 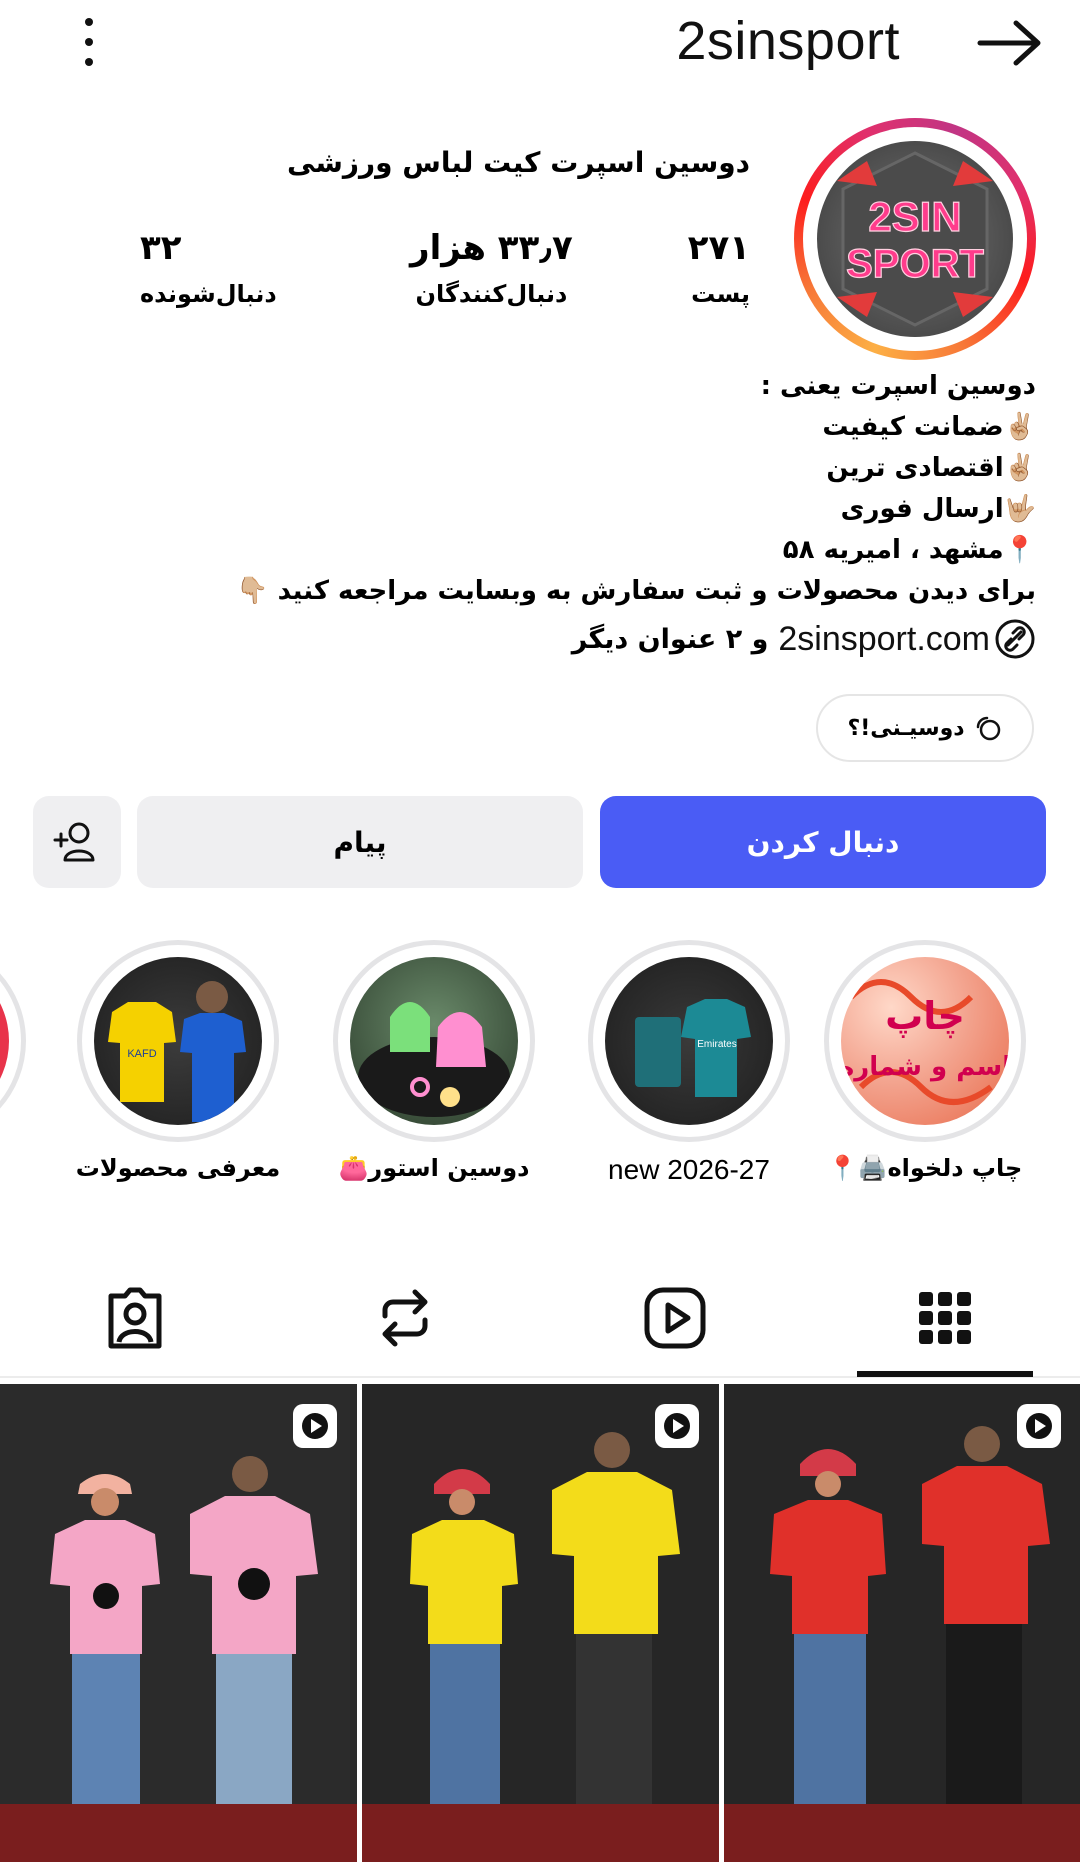 What do you see at coordinates (909, 550) in the screenshot?
I see `bio-line: 📍مشهد ، امیریه ۵۸` at bounding box center [909, 550].